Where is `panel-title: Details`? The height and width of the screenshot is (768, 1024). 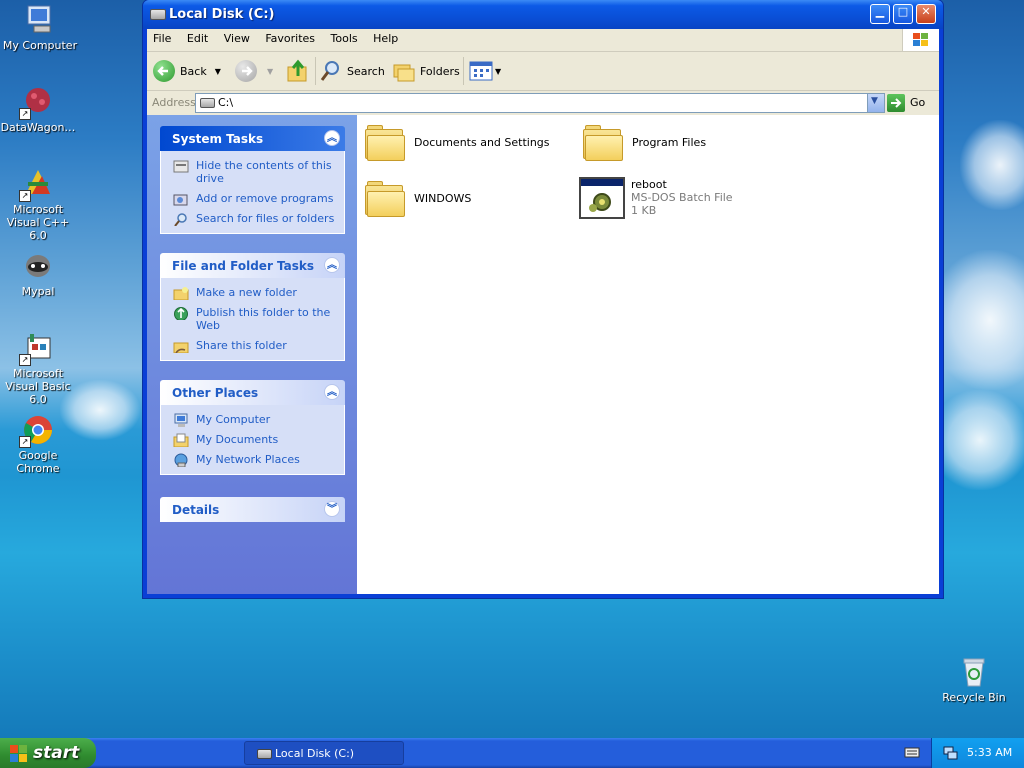 panel-title: Details is located at coordinates (196, 510).